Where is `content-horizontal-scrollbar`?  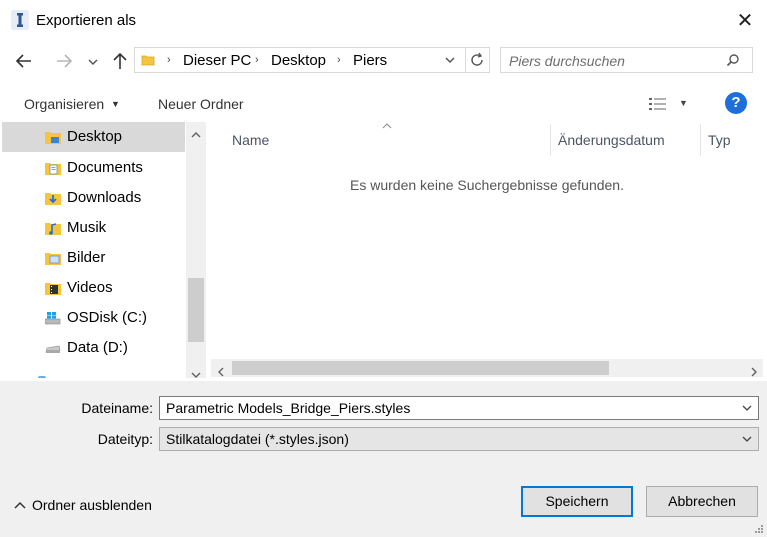 content-horizontal-scrollbar is located at coordinates (487, 368).